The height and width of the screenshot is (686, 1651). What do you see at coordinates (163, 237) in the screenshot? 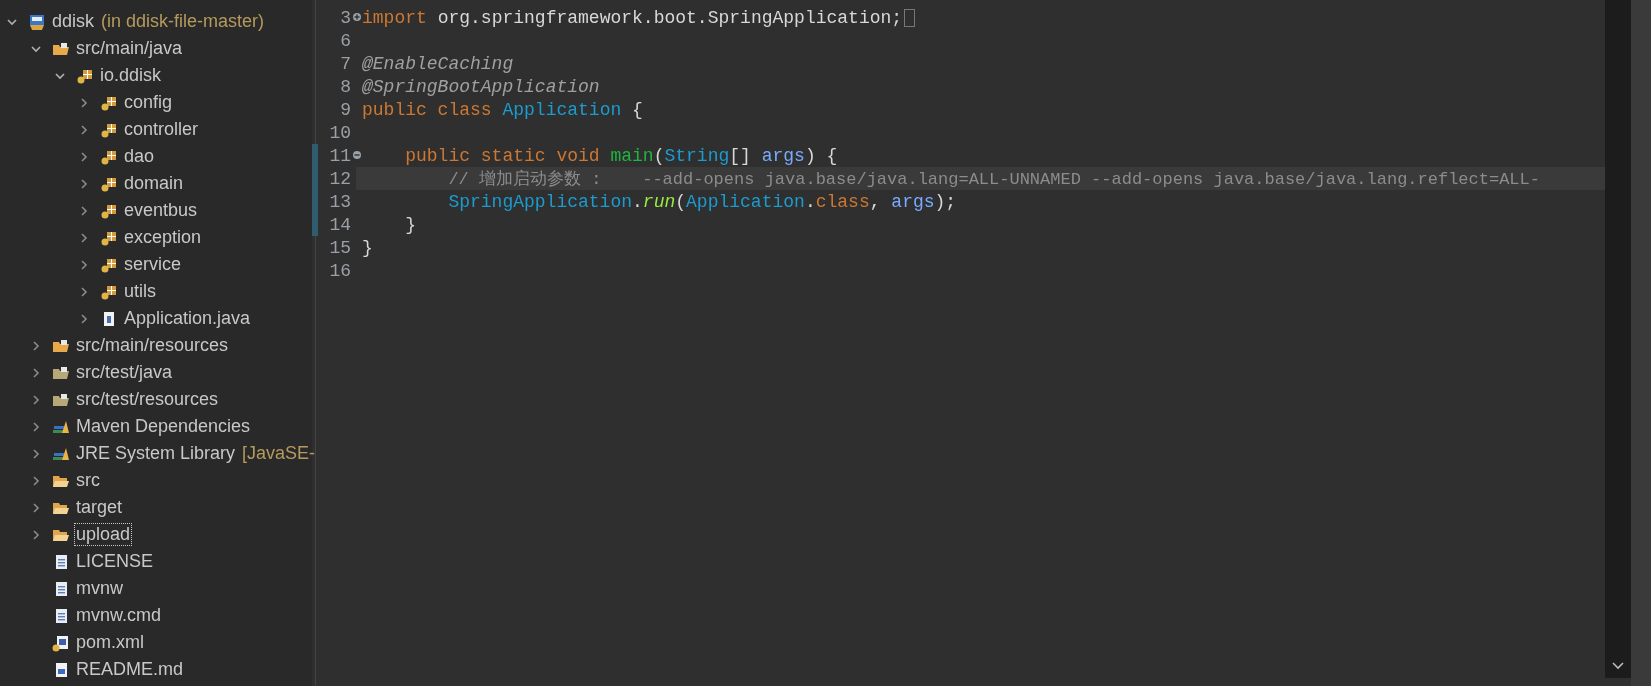
I see `tree-item: exception` at bounding box center [163, 237].